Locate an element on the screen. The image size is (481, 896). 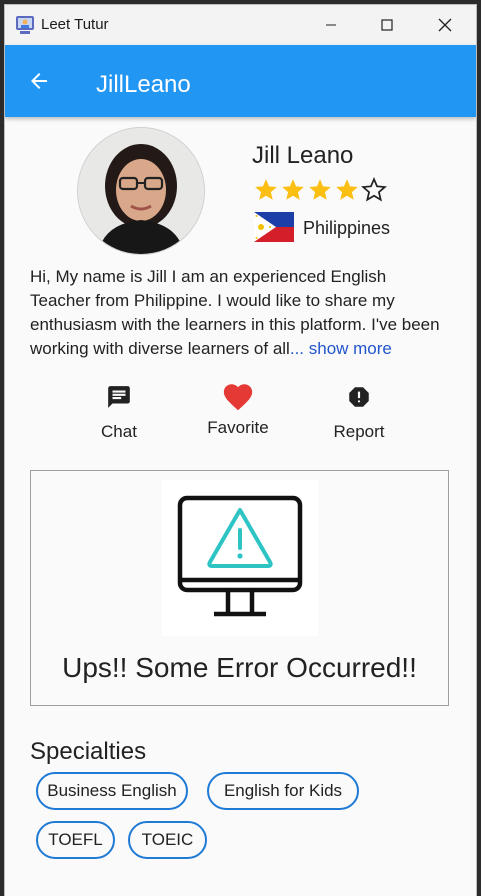
report-label: Report is located at coordinates (359, 431).